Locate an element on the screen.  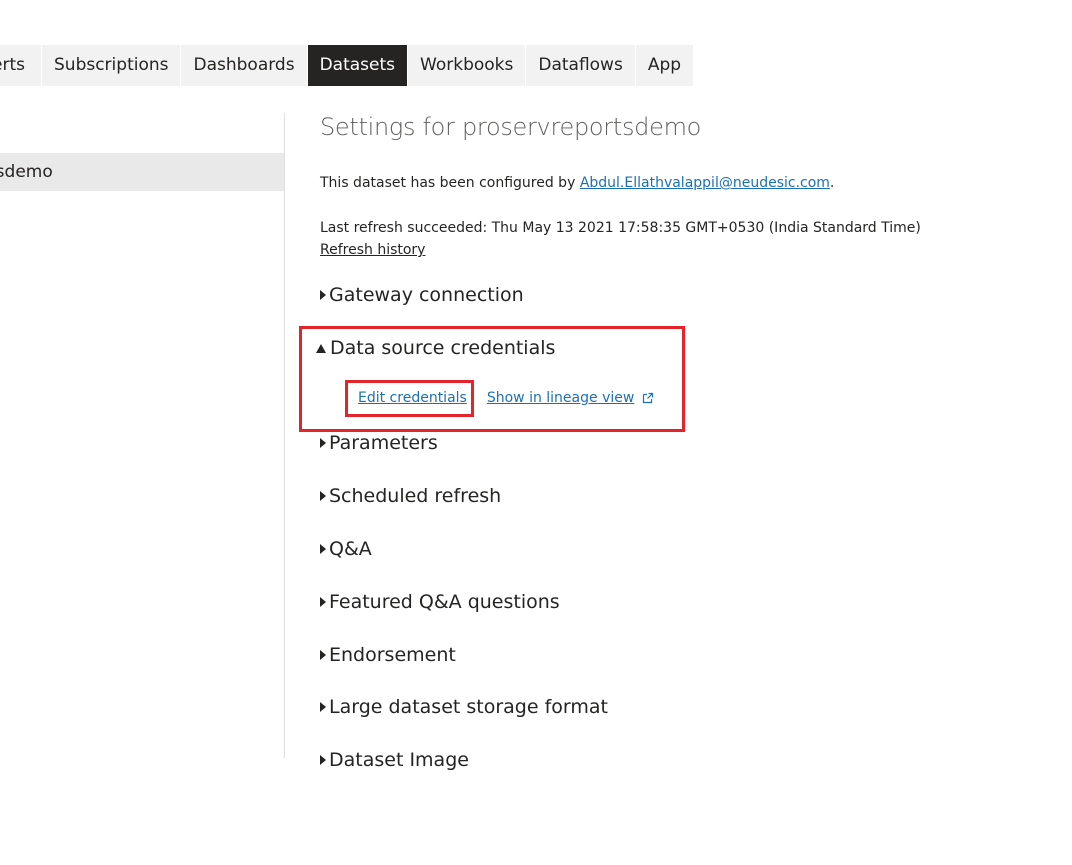
section-label: Dataset Image is located at coordinates (399, 760).